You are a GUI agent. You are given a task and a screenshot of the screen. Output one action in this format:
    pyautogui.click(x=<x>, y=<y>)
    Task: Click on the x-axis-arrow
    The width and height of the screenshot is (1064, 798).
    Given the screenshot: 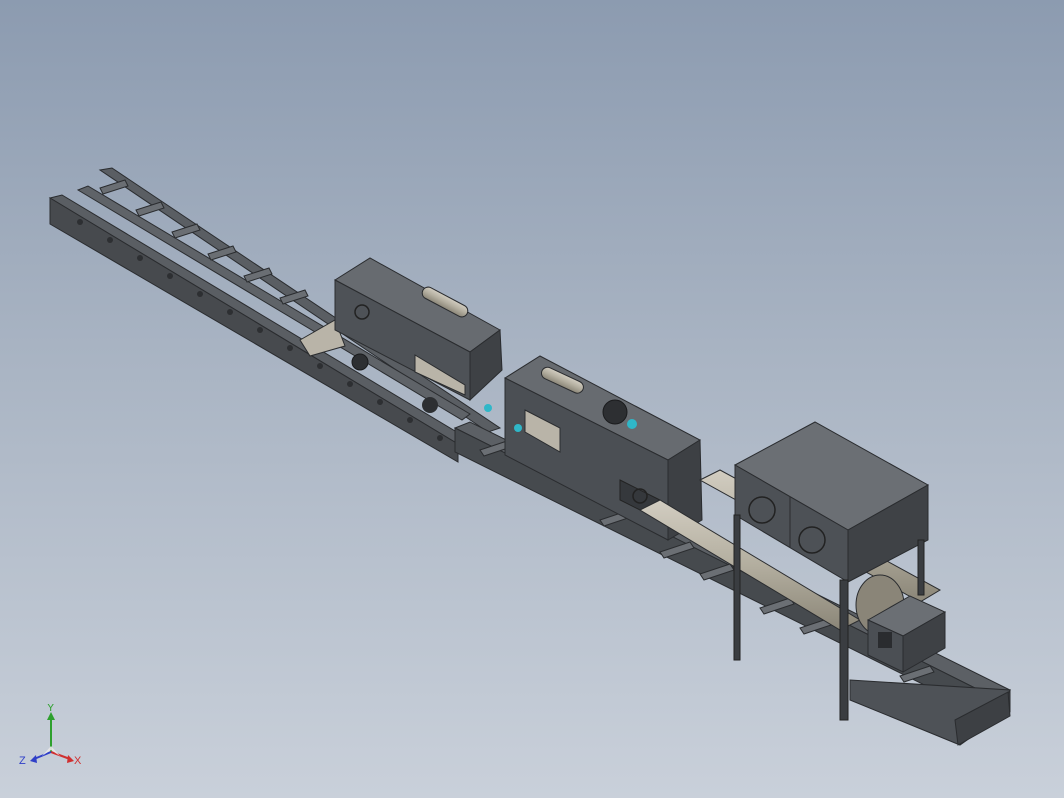 What is the action you would take?
    pyautogui.click(x=70, y=759)
    